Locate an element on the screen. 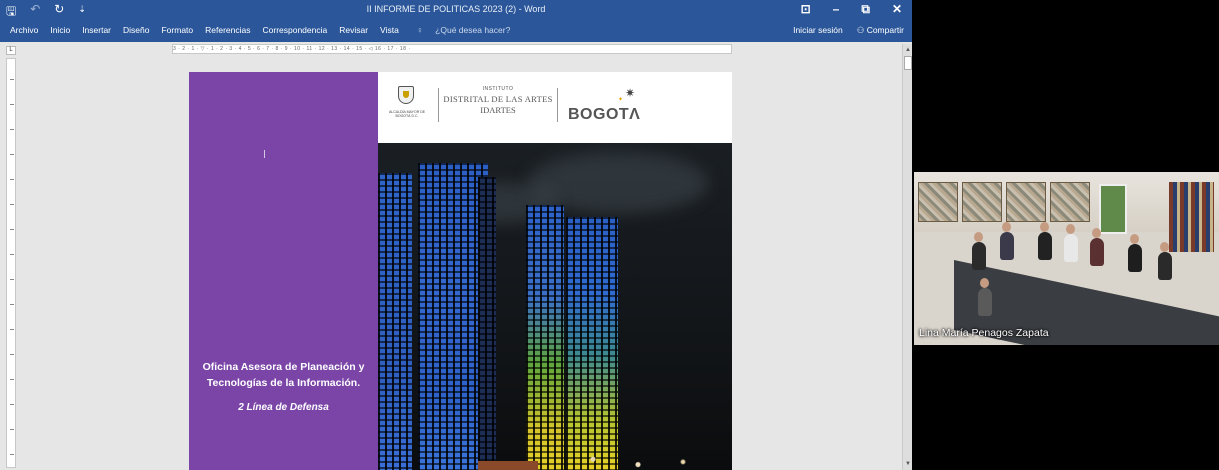 This screenshot has height=470, width=1219. video-window is located at coordinates (1113, 209).